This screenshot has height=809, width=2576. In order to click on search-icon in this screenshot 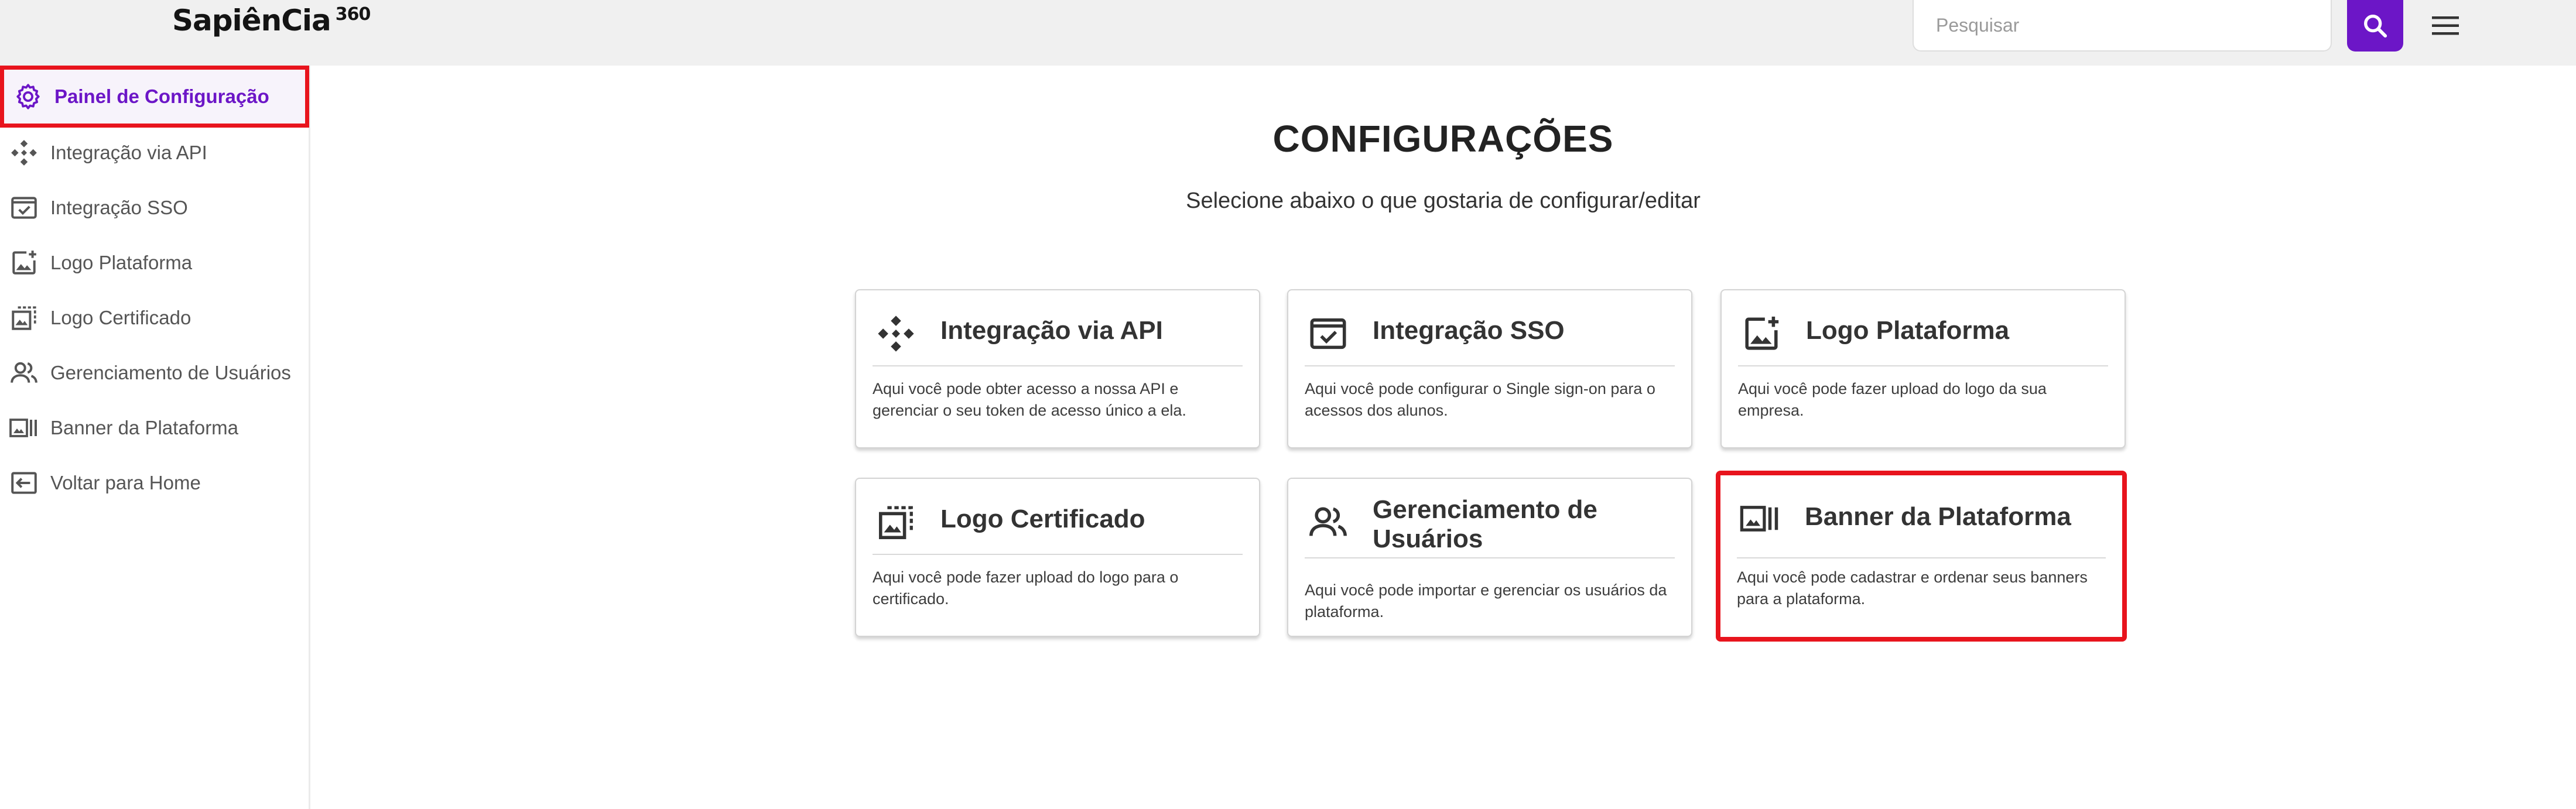, I will do `click(2375, 25)`.